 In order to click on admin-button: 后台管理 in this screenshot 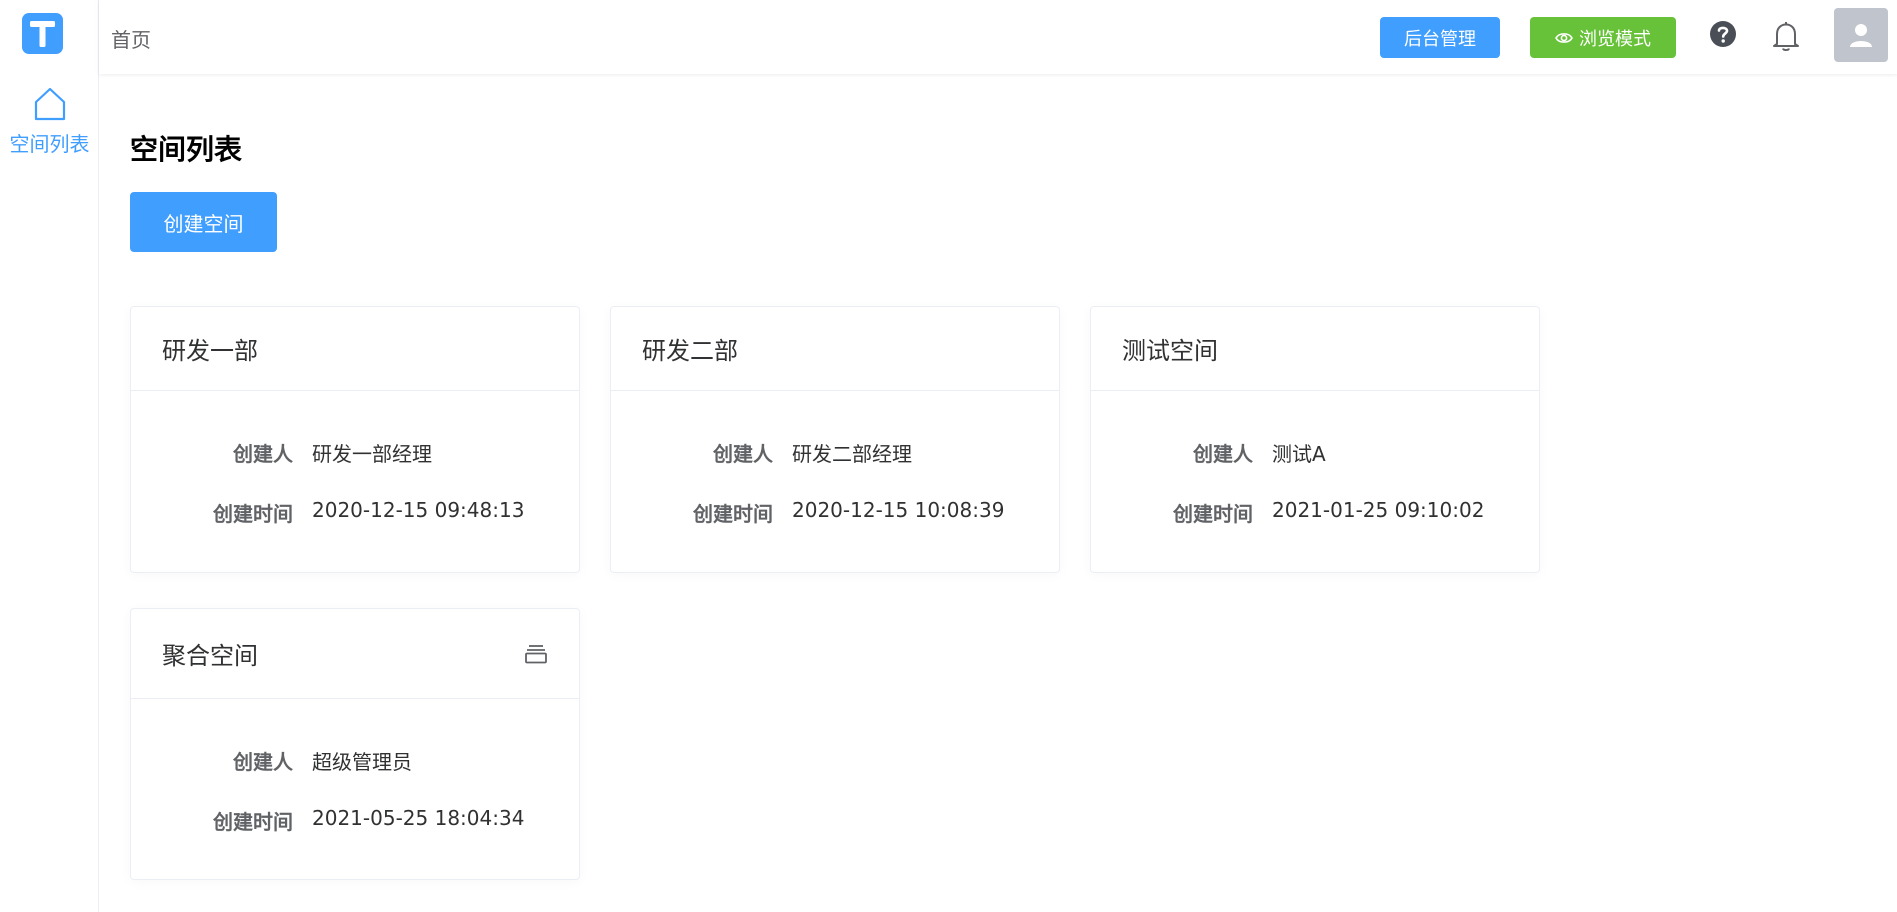, I will do `click(1440, 37)`.